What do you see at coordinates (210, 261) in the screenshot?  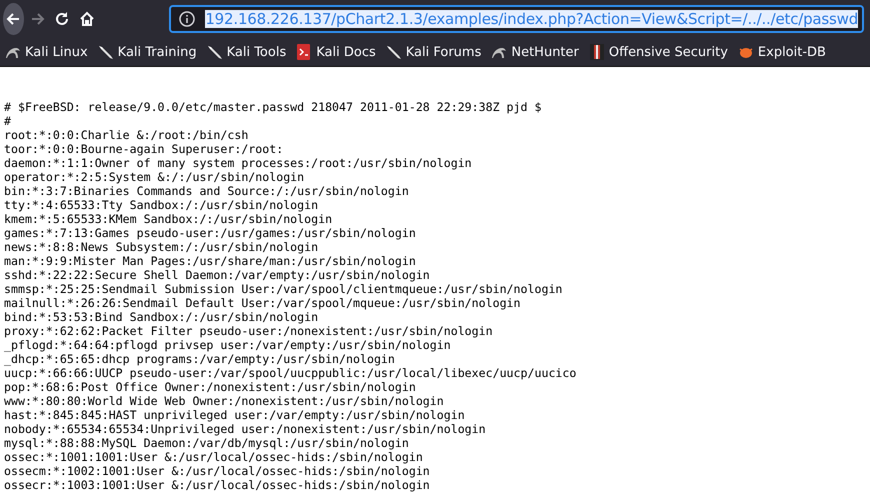 I see `text-line: man:*:9:9:Mister Man Pages:/usr/share/man:/usr/sbin/nologin` at bounding box center [210, 261].